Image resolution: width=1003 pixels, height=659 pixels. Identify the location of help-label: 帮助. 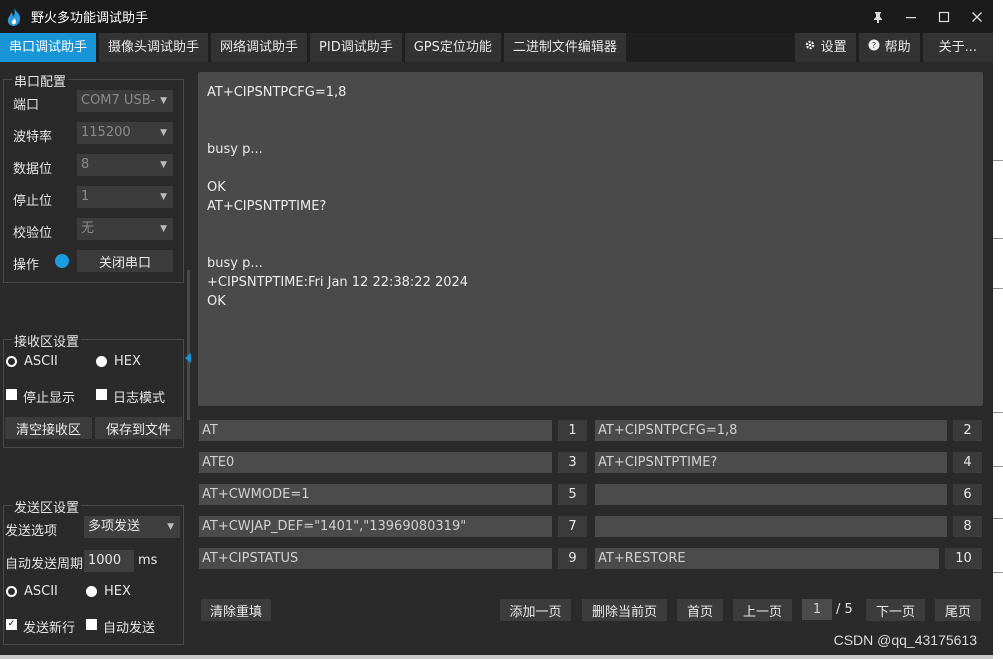
(897, 47).